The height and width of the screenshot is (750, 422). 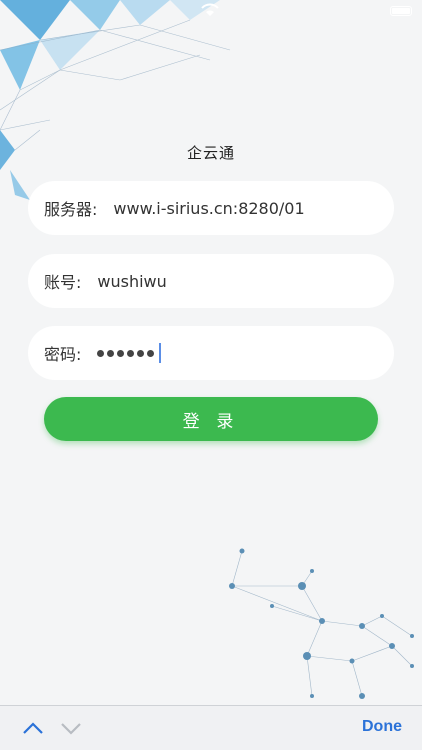 I want to click on account-input: wushiwu, so click(x=131, y=281).